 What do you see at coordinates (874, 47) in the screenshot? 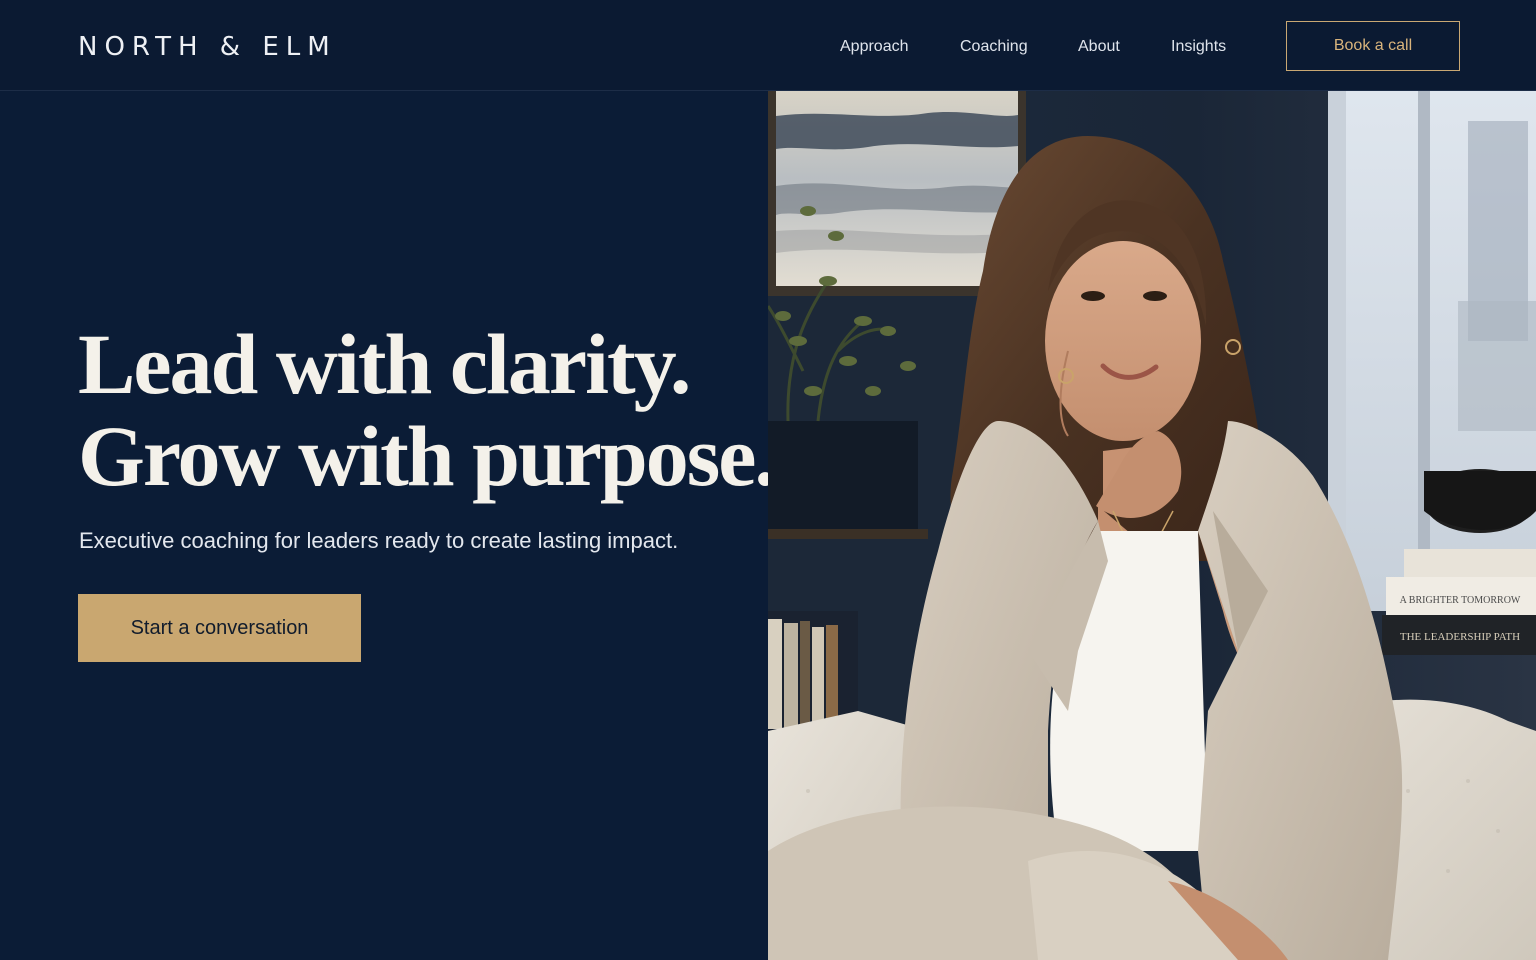
I see `nav-link-approach: Approach` at bounding box center [874, 47].